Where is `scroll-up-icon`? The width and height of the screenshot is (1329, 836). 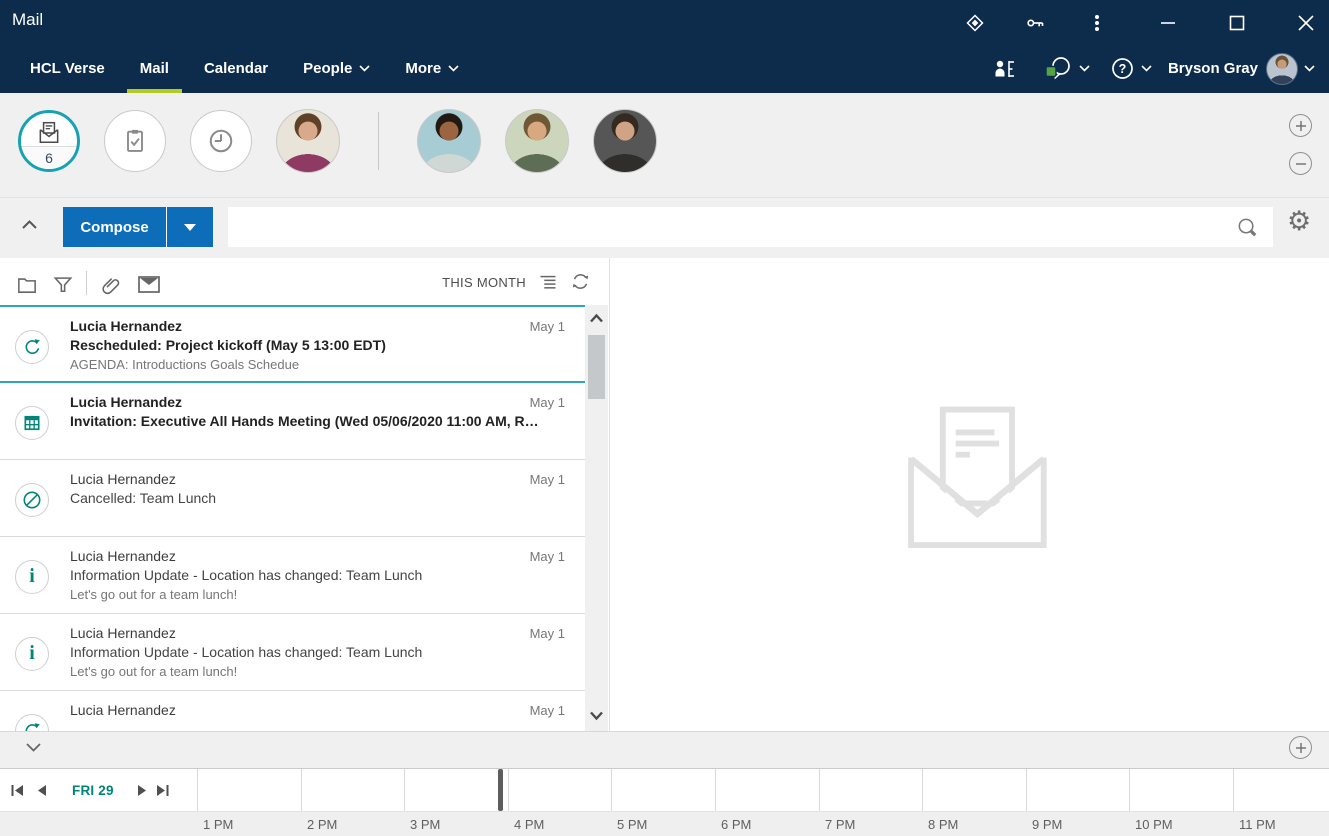 scroll-up-icon is located at coordinates (596, 318).